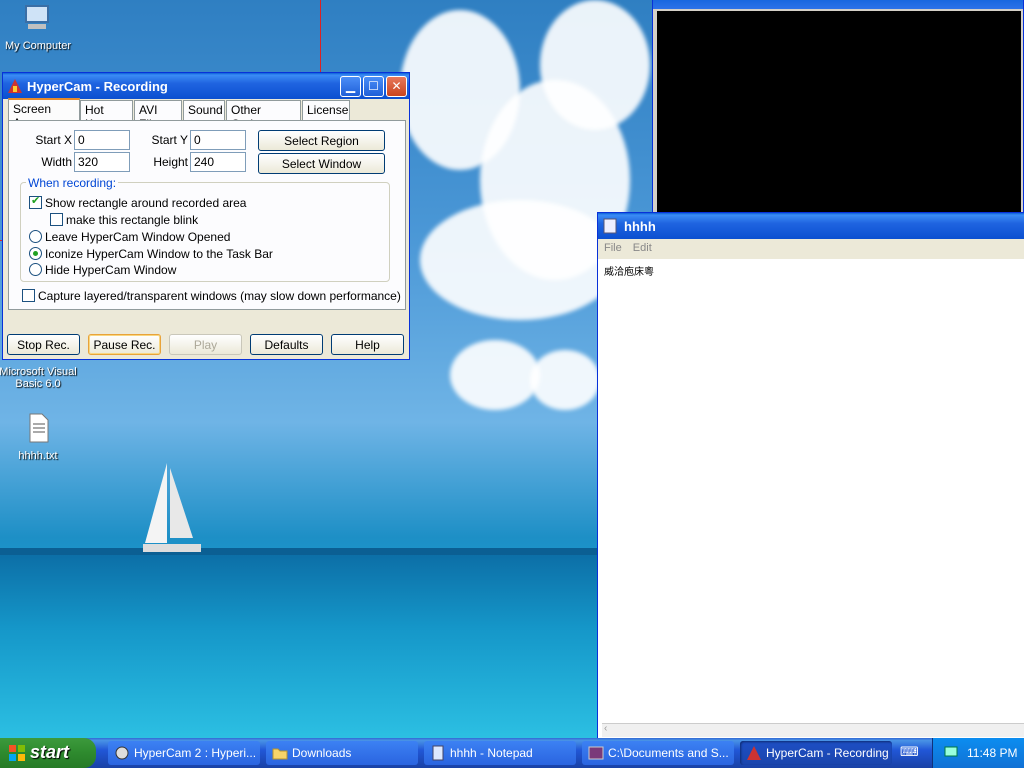  Describe the element at coordinates (172, 507) in the screenshot. I see `sailboat-image` at that location.